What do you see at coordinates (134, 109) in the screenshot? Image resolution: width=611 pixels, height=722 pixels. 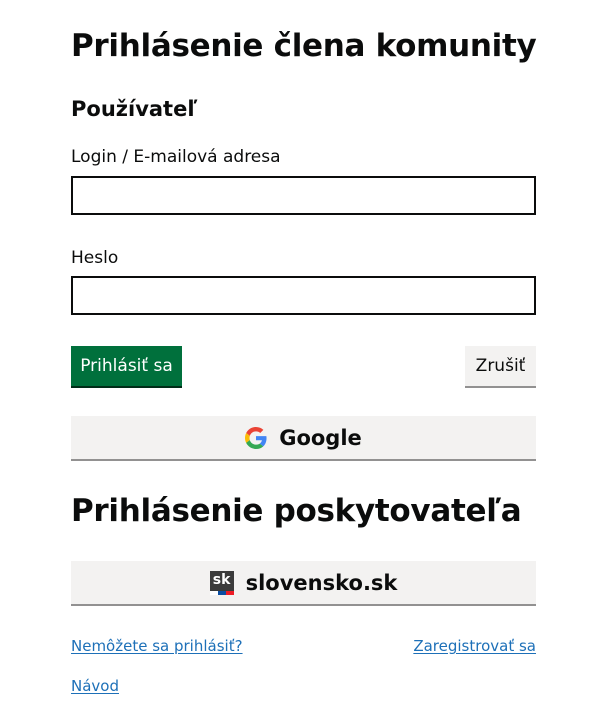 I see `section-heading-user: Používateľ` at bounding box center [134, 109].